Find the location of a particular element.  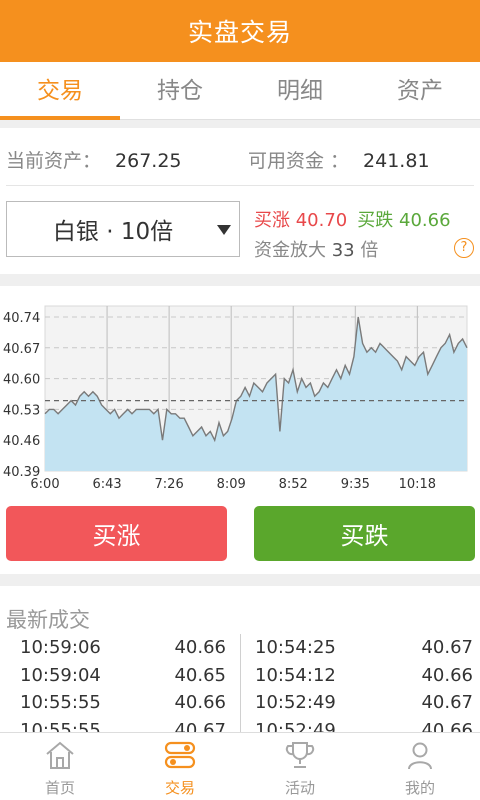

current-assets-value: 267.25 is located at coordinates (148, 161).